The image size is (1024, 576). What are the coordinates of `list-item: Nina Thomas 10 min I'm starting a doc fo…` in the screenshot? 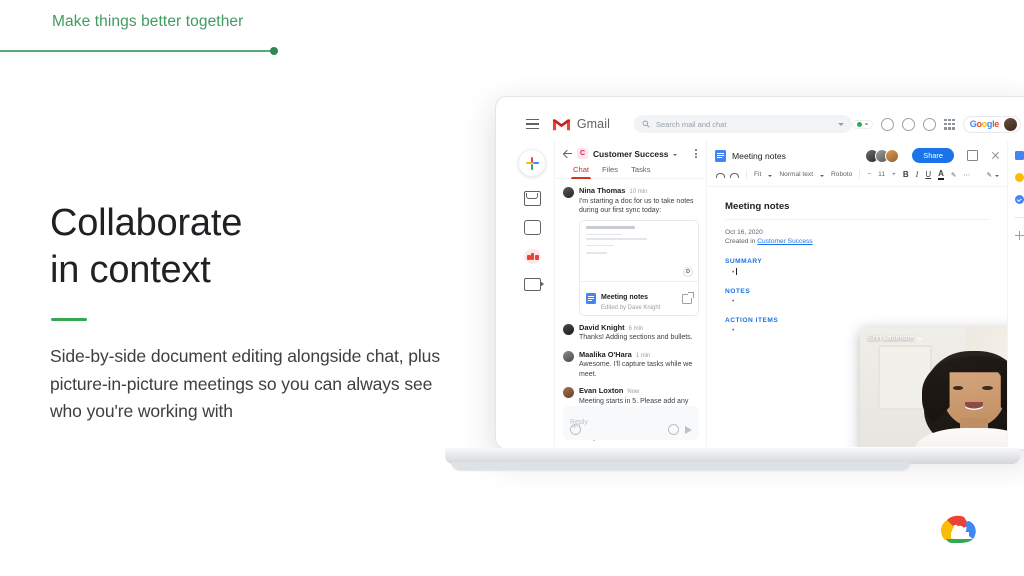 It's located at (631, 251).